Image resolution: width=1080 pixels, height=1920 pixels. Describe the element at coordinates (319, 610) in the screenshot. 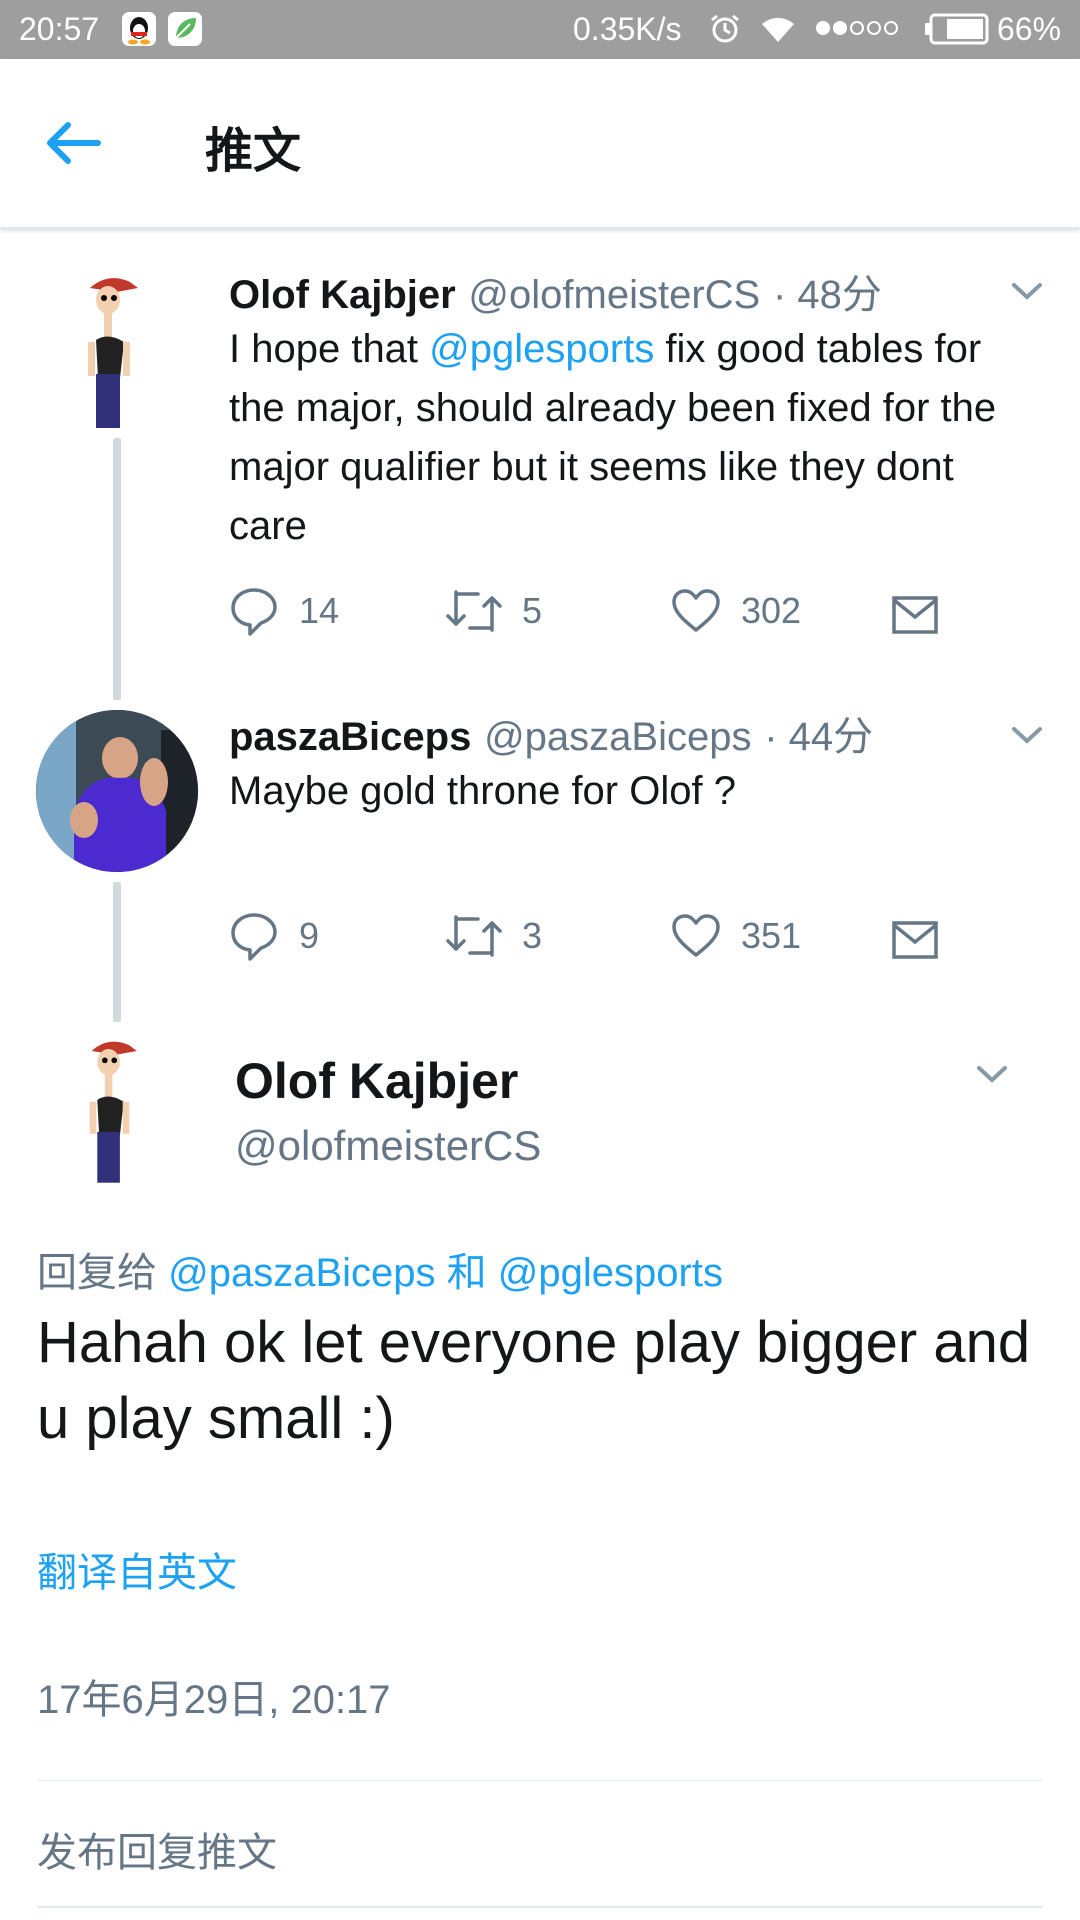

I see `reply-count: 14` at that location.